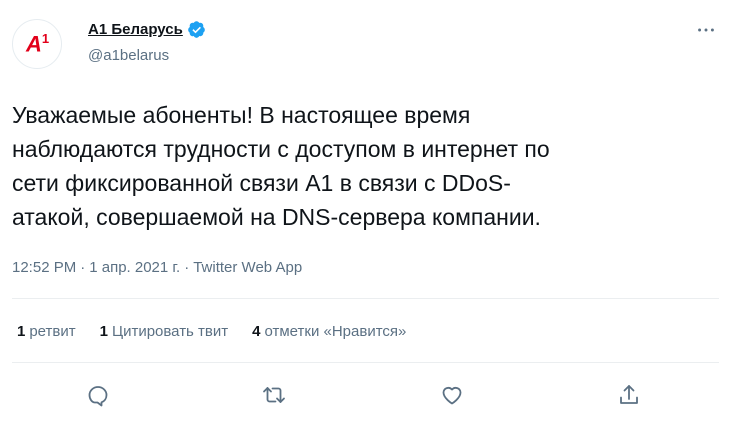 The height and width of the screenshot is (426, 737). Describe the element at coordinates (128, 55) in the screenshot. I see `handle: @a1belarus` at that location.